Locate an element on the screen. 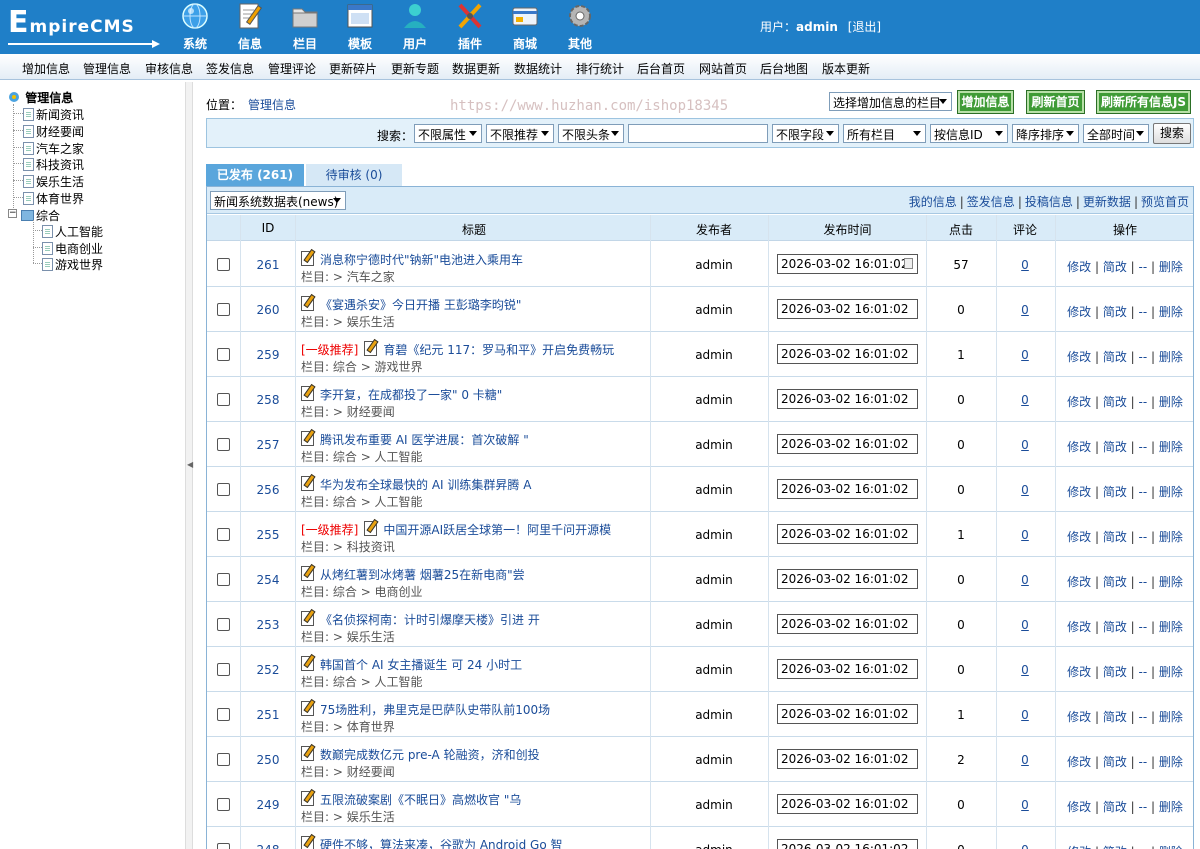 This screenshot has height=849, width=1200. menu-rank-stats: 排行统计 is located at coordinates (600, 68).